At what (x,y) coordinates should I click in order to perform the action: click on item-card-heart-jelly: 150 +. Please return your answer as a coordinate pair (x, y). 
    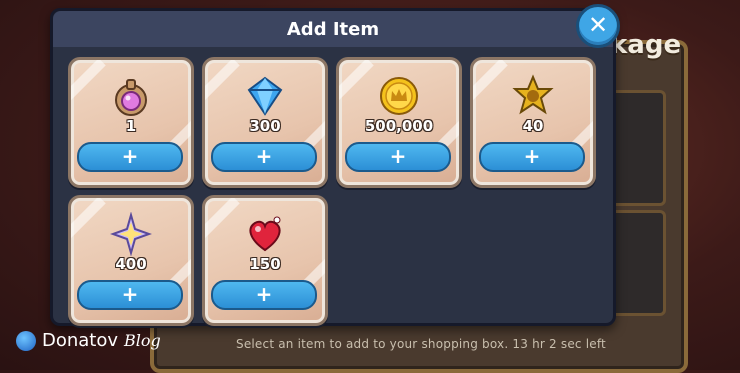
    Looking at the image, I should click on (265, 260).